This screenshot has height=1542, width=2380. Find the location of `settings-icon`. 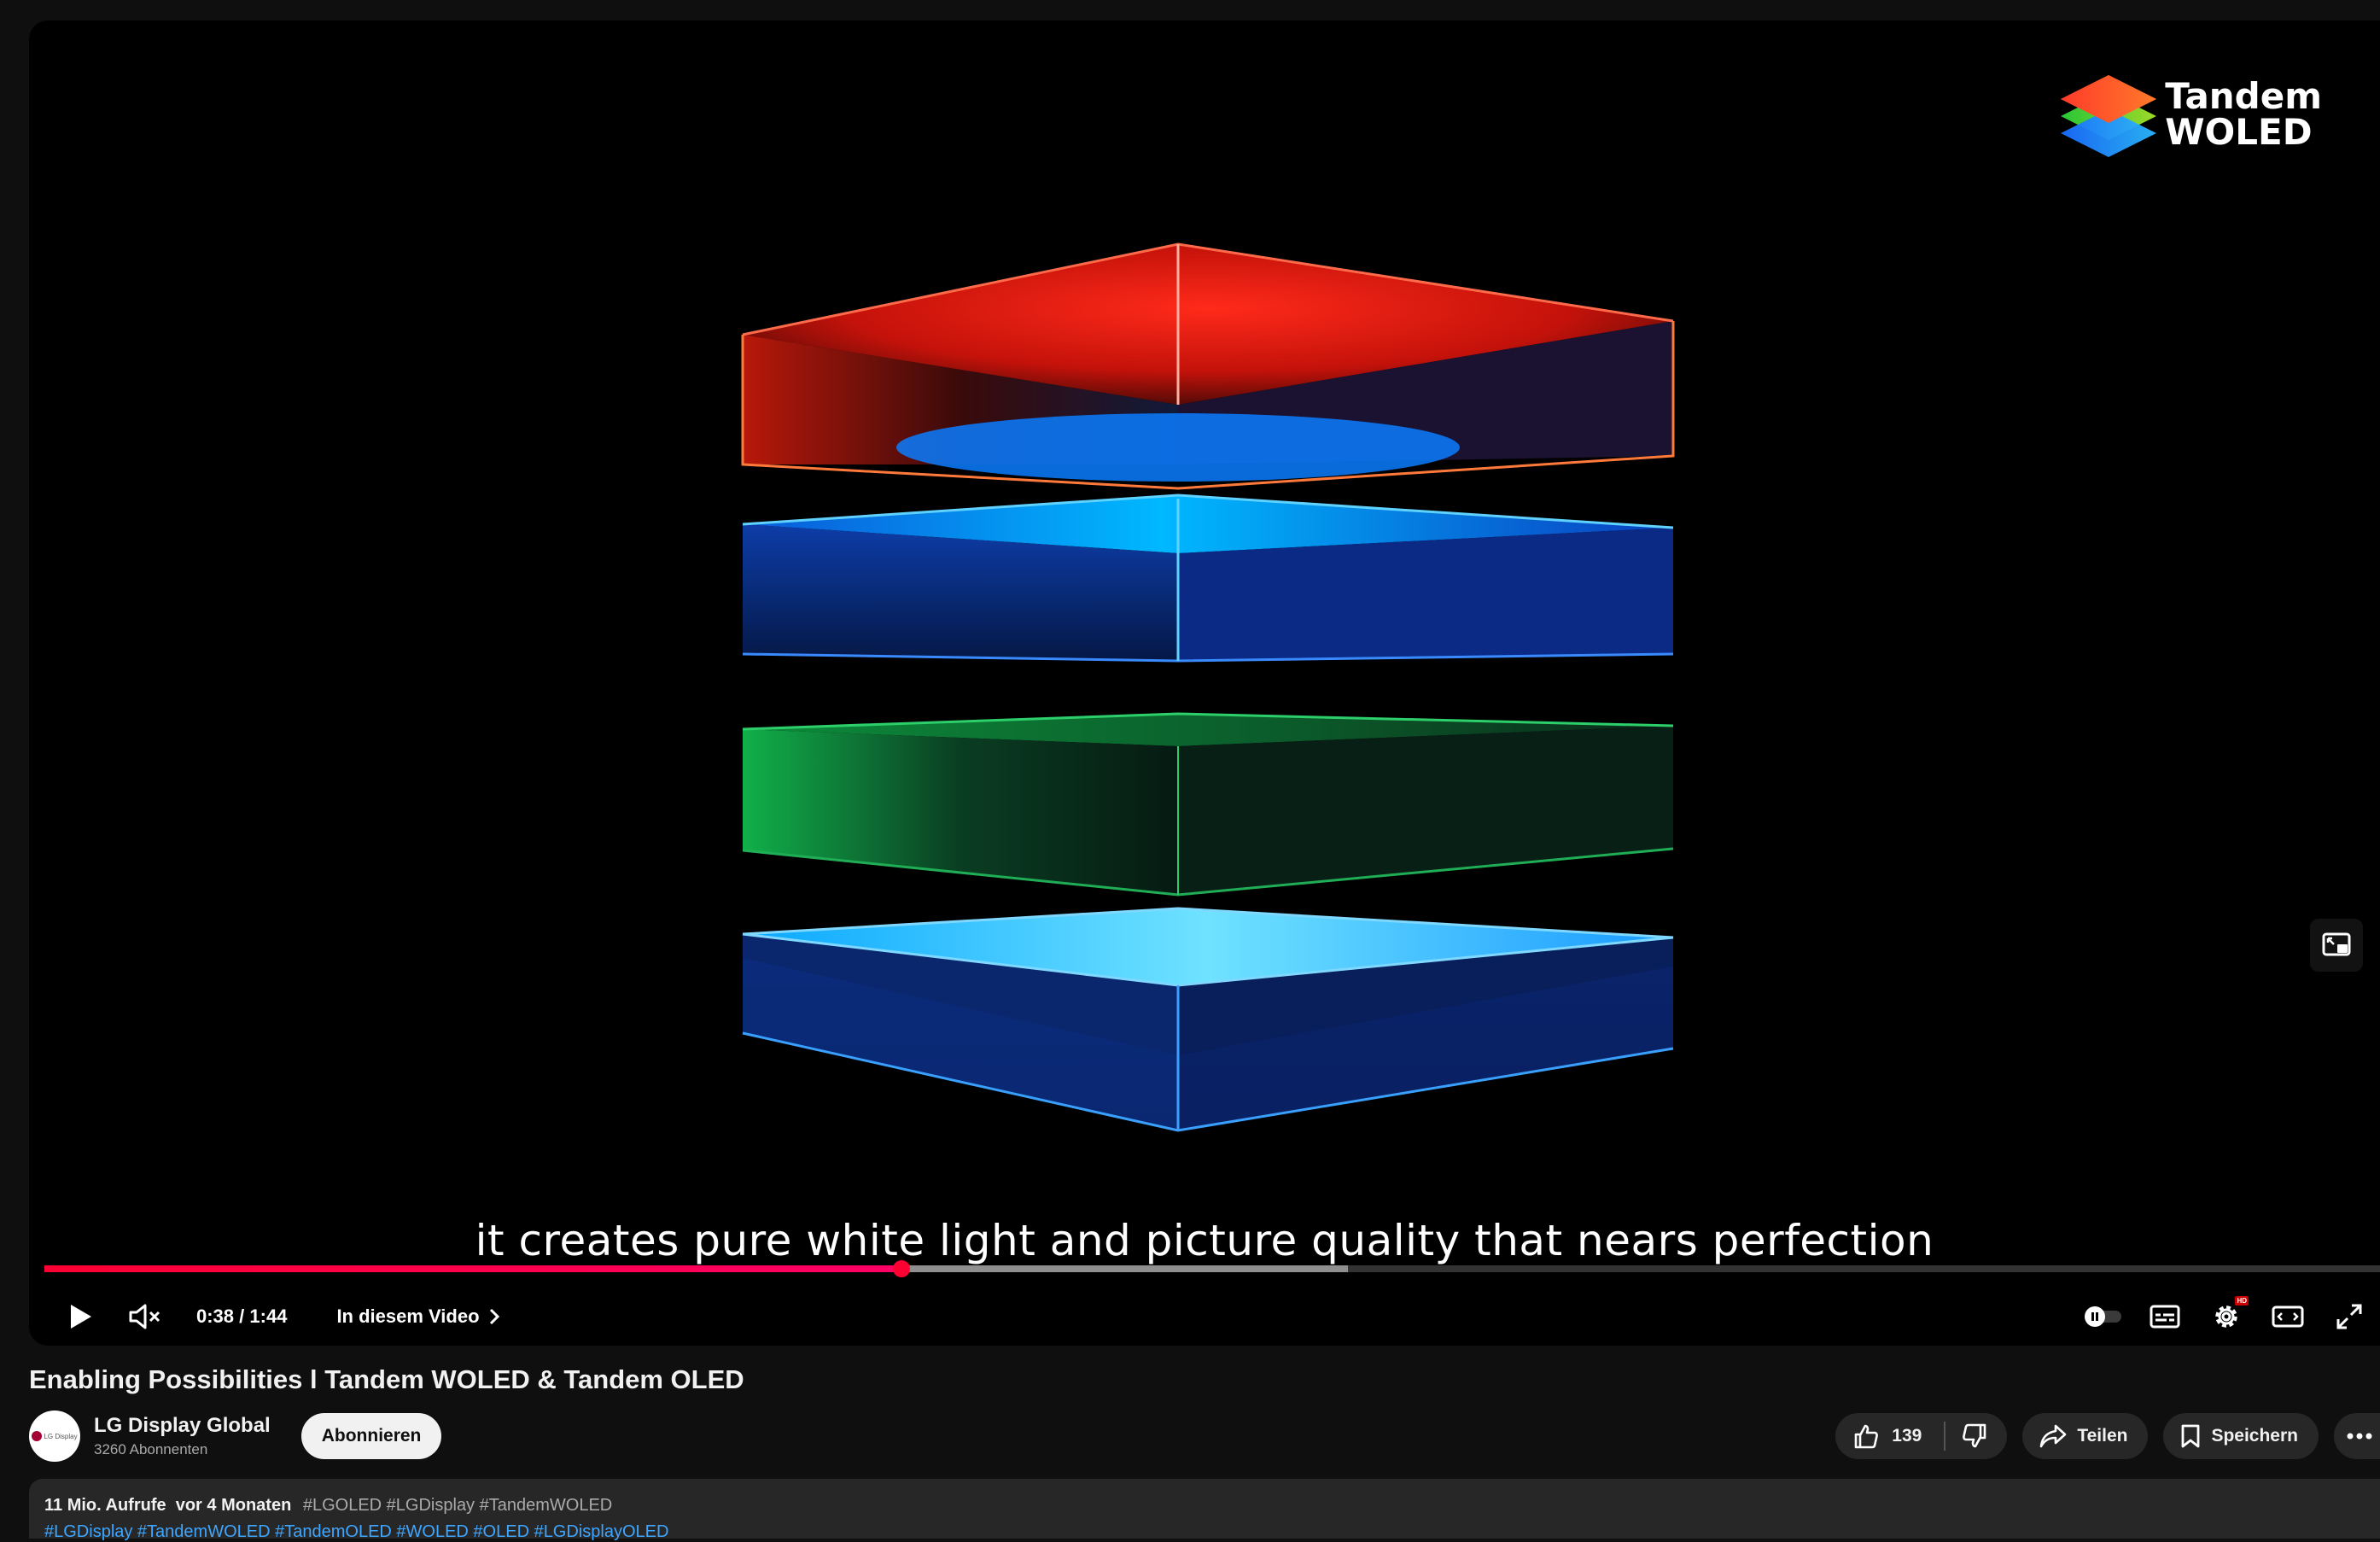

settings-icon is located at coordinates (2226, 1317).